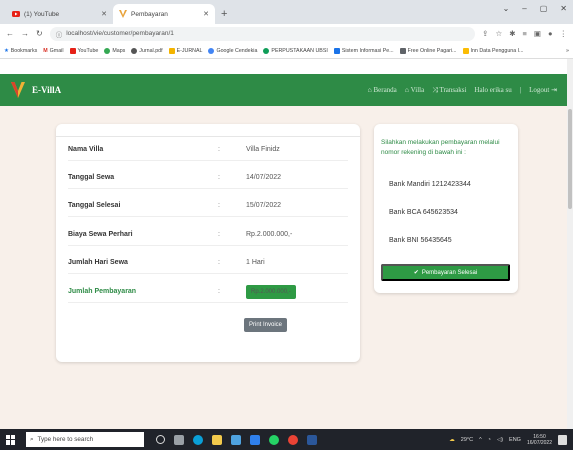 Image resolution: width=573 pixels, height=450 pixels. I want to click on menu-icon: ⋮, so click(564, 33).